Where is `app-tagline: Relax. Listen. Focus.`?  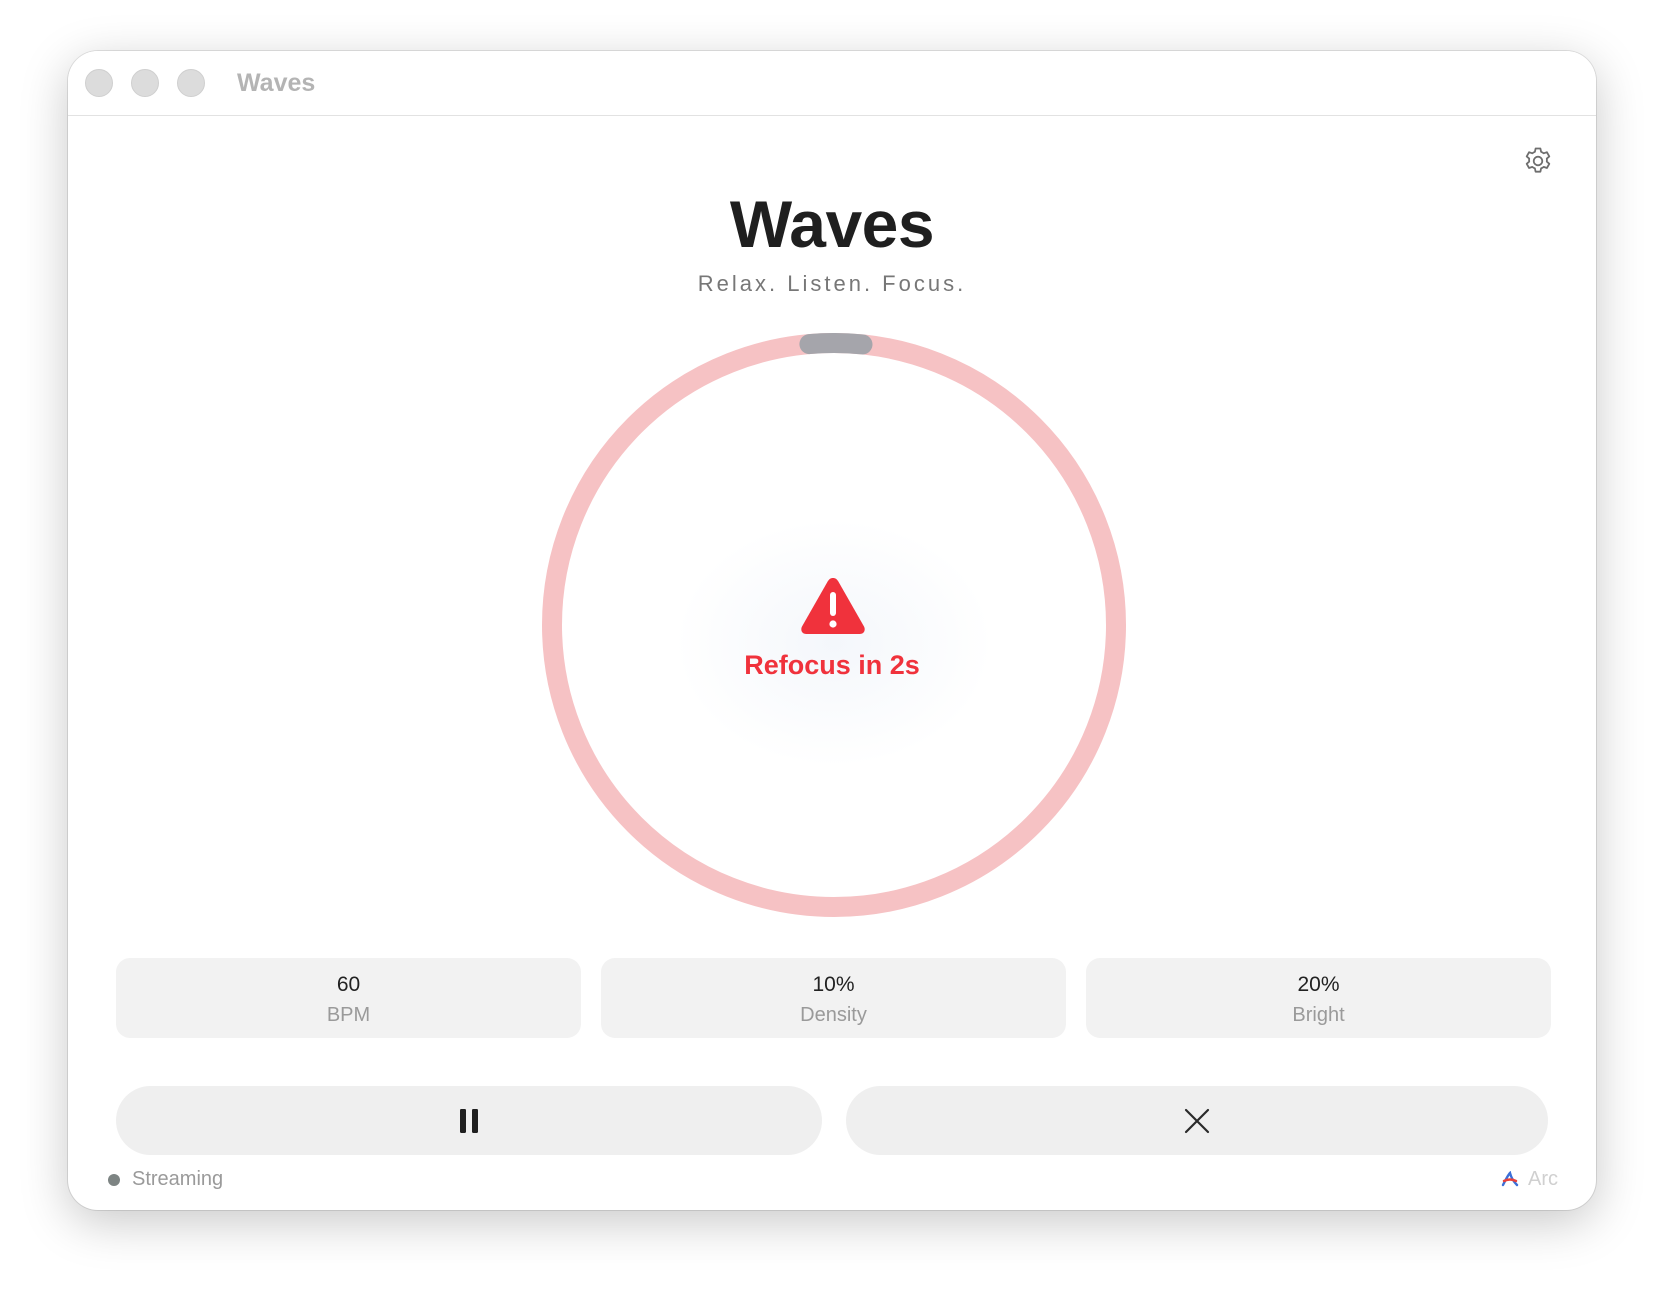 app-tagline: Relax. Listen. Focus. is located at coordinates (832, 283).